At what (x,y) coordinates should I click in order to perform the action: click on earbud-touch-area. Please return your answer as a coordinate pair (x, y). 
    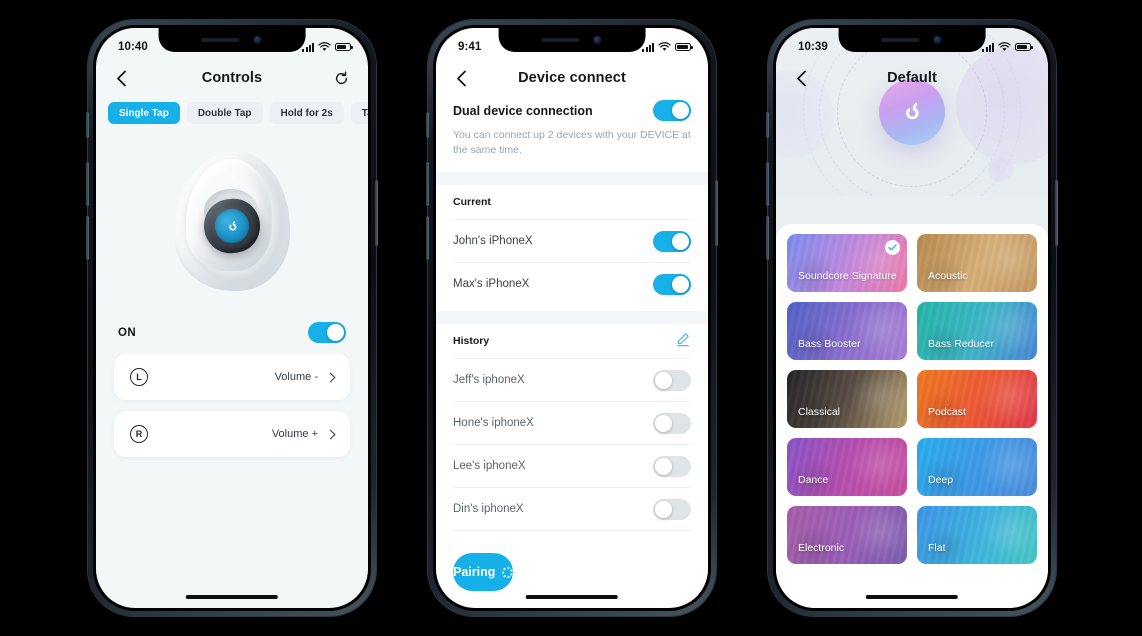
    Looking at the image, I should click on (232, 226).